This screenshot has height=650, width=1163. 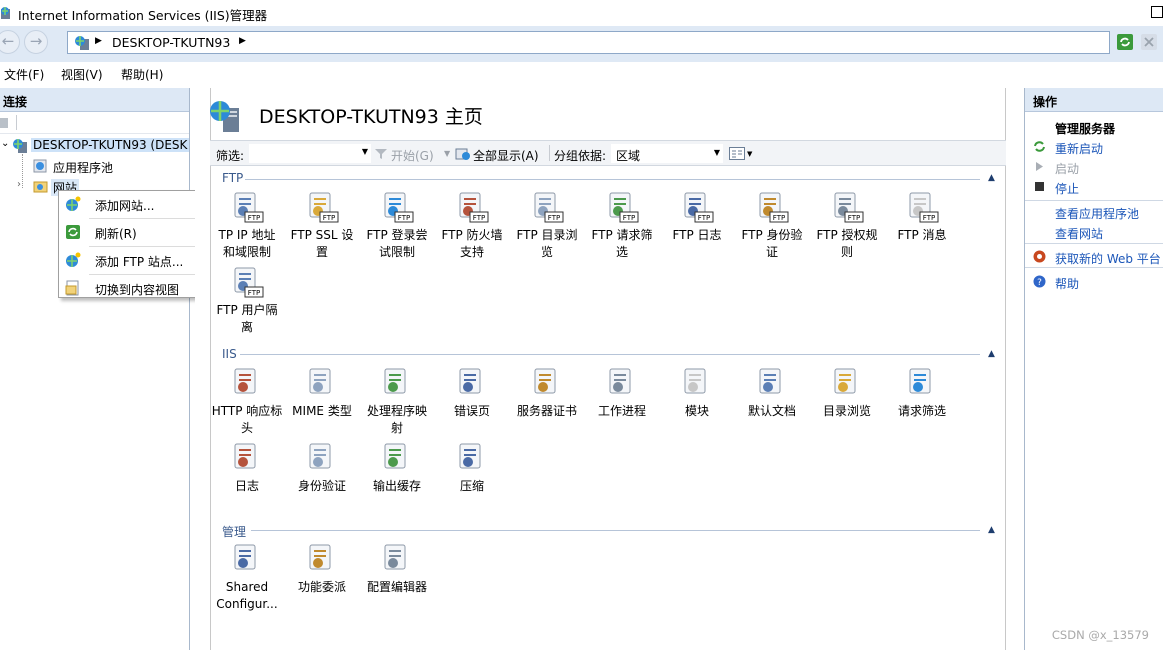 I want to click on feature-tile: FTP FTP 消息, so click(x=922, y=217).